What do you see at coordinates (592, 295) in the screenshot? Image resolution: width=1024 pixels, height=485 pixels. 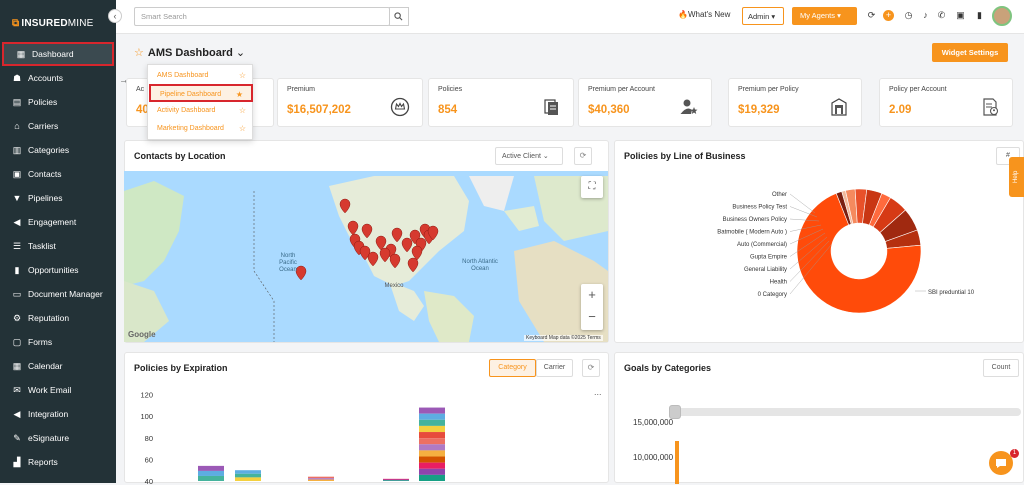 I see `zoom-in-icon: +` at bounding box center [592, 295].